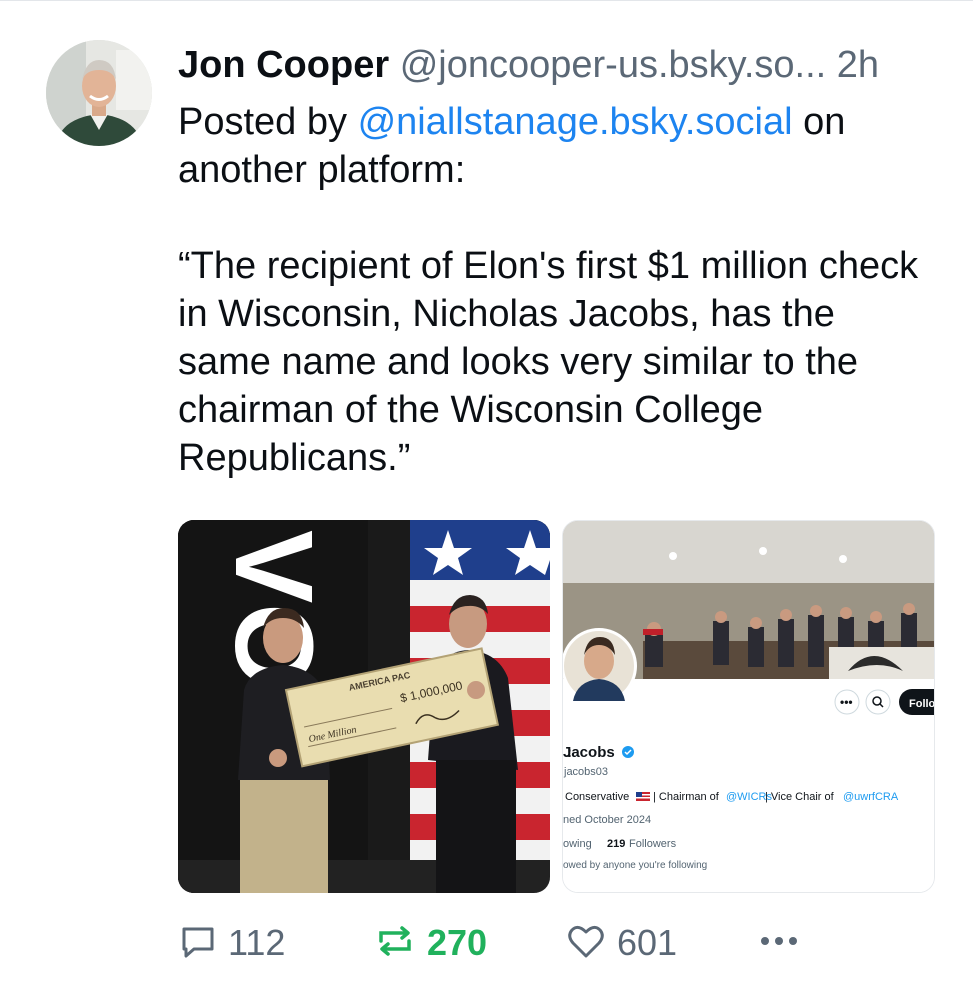 This screenshot has height=1000, width=973. I want to click on followers-label: Followers, so click(653, 844).